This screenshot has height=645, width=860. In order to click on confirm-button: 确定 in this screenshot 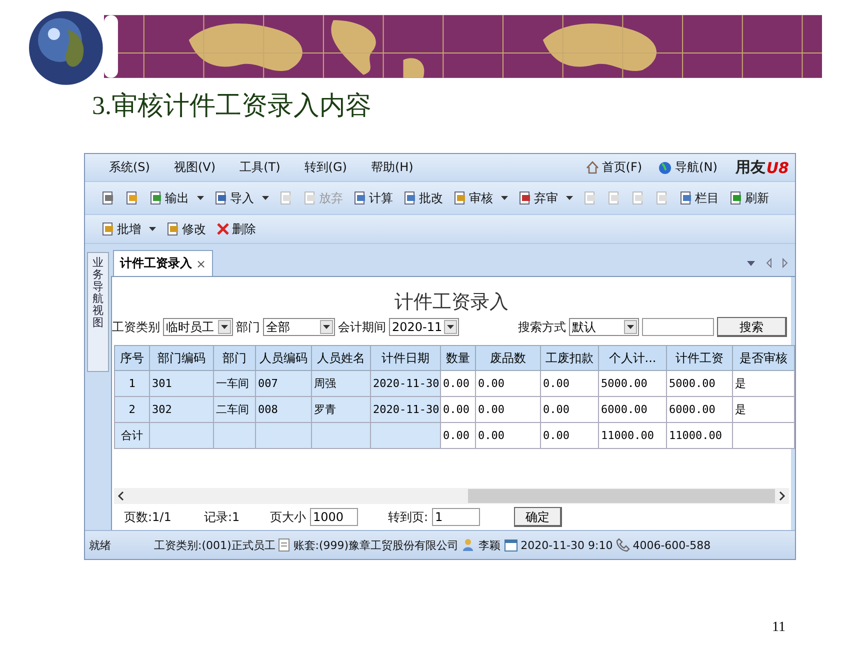, I will do `click(538, 517)`.